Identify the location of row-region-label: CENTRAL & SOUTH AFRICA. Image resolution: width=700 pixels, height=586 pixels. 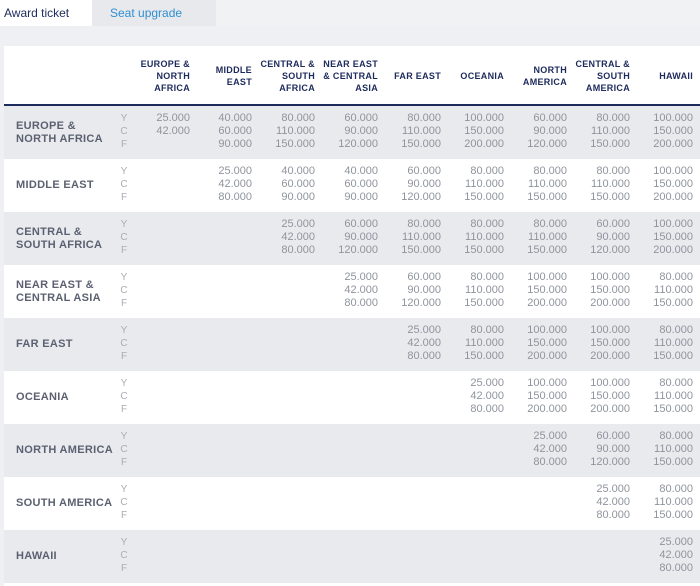
(66, 239).